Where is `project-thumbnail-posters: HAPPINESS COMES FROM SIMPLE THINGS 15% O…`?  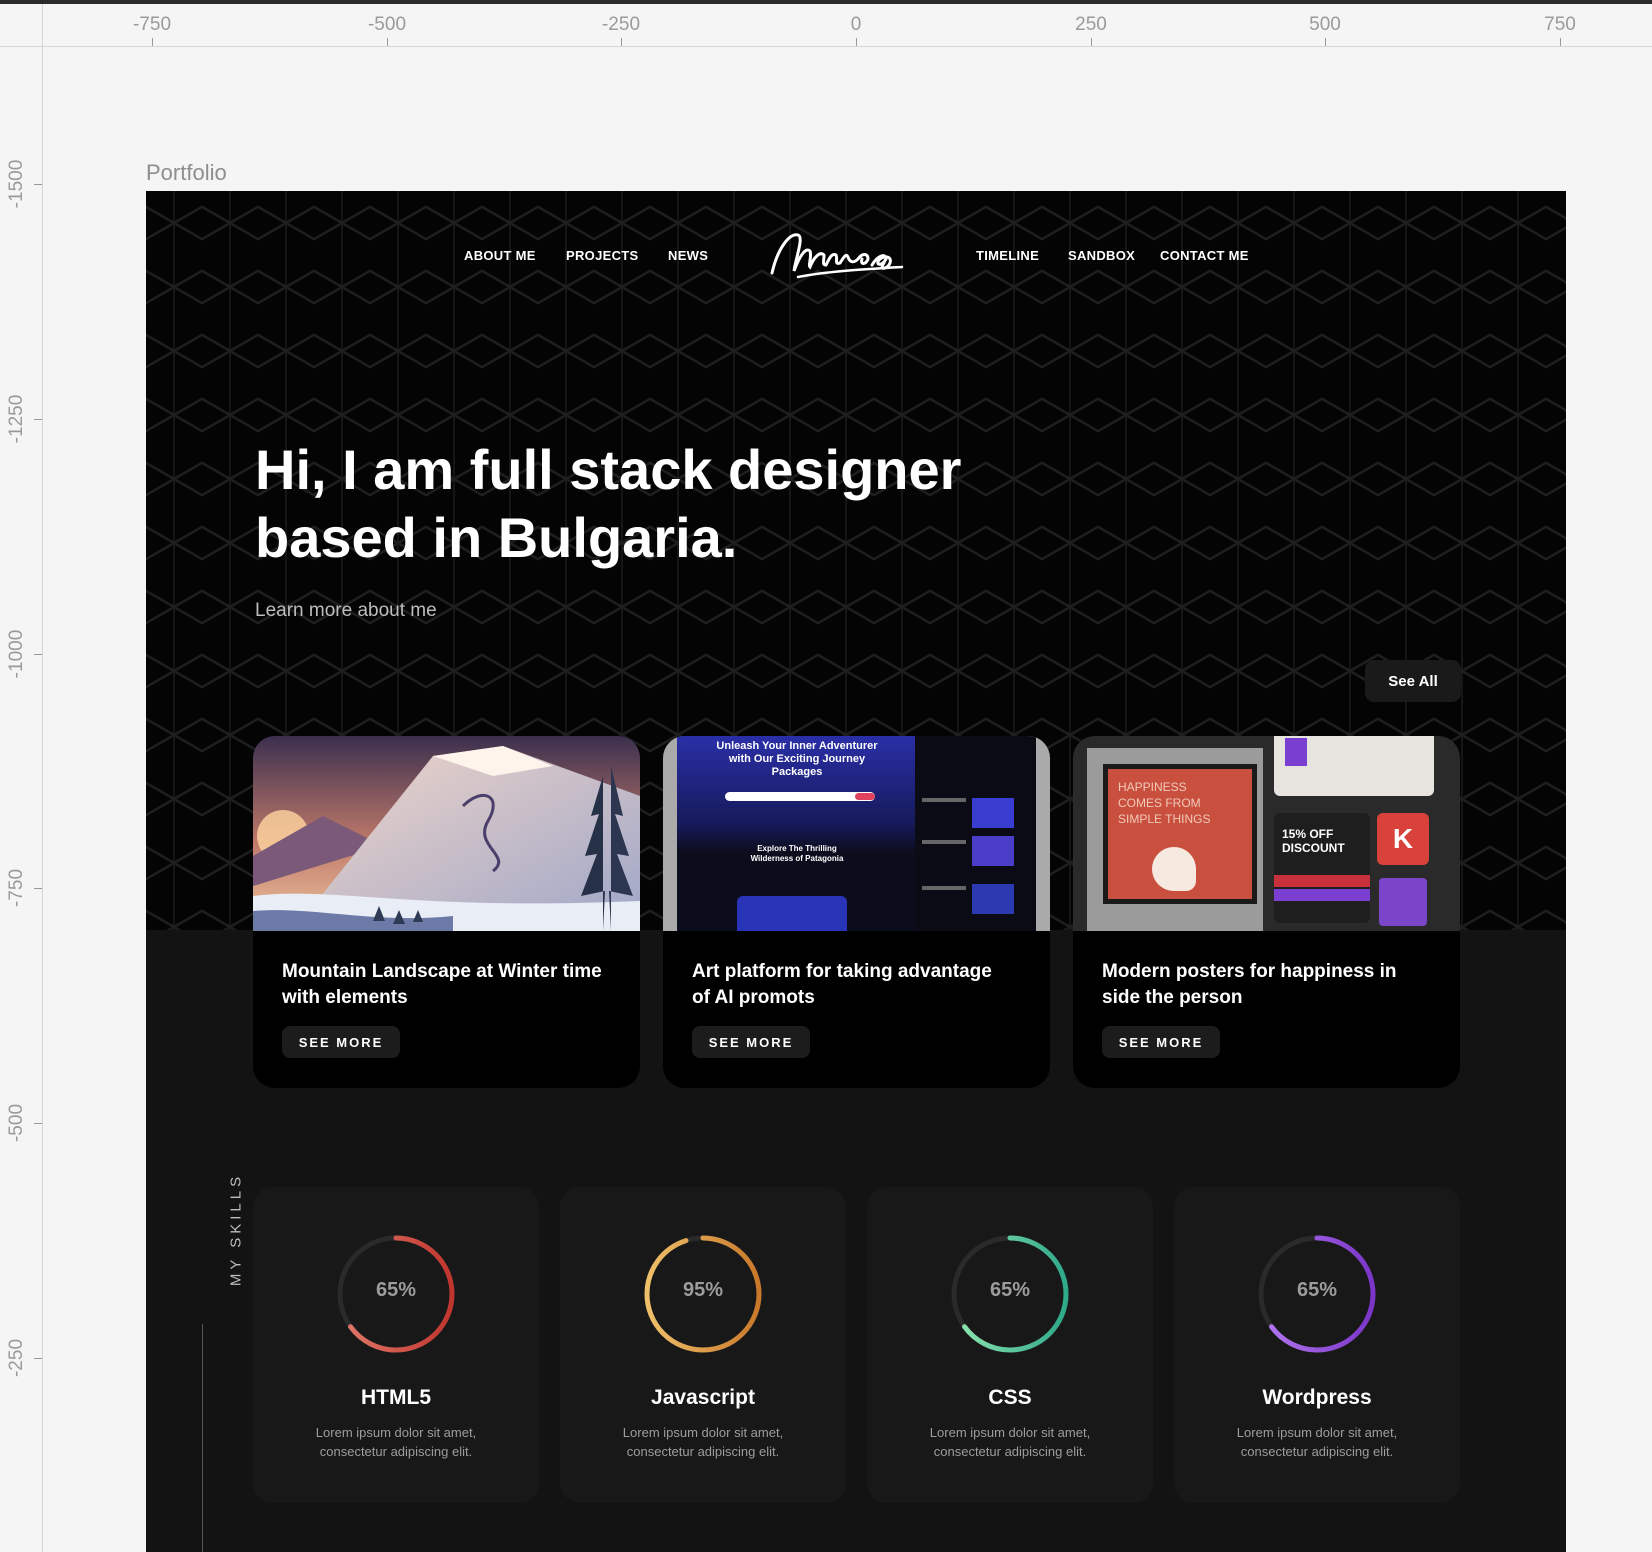
project-thumbnail-posters: HAPPINESS COMES FROM SIMPLE THINGS 15% O… is located at coordinates (1266, 833).